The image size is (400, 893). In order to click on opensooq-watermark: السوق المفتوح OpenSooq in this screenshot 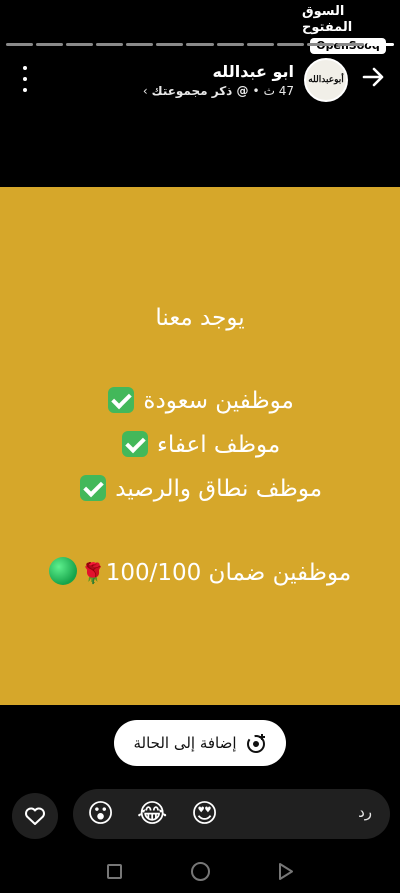, I will do `click(348, 29)`.